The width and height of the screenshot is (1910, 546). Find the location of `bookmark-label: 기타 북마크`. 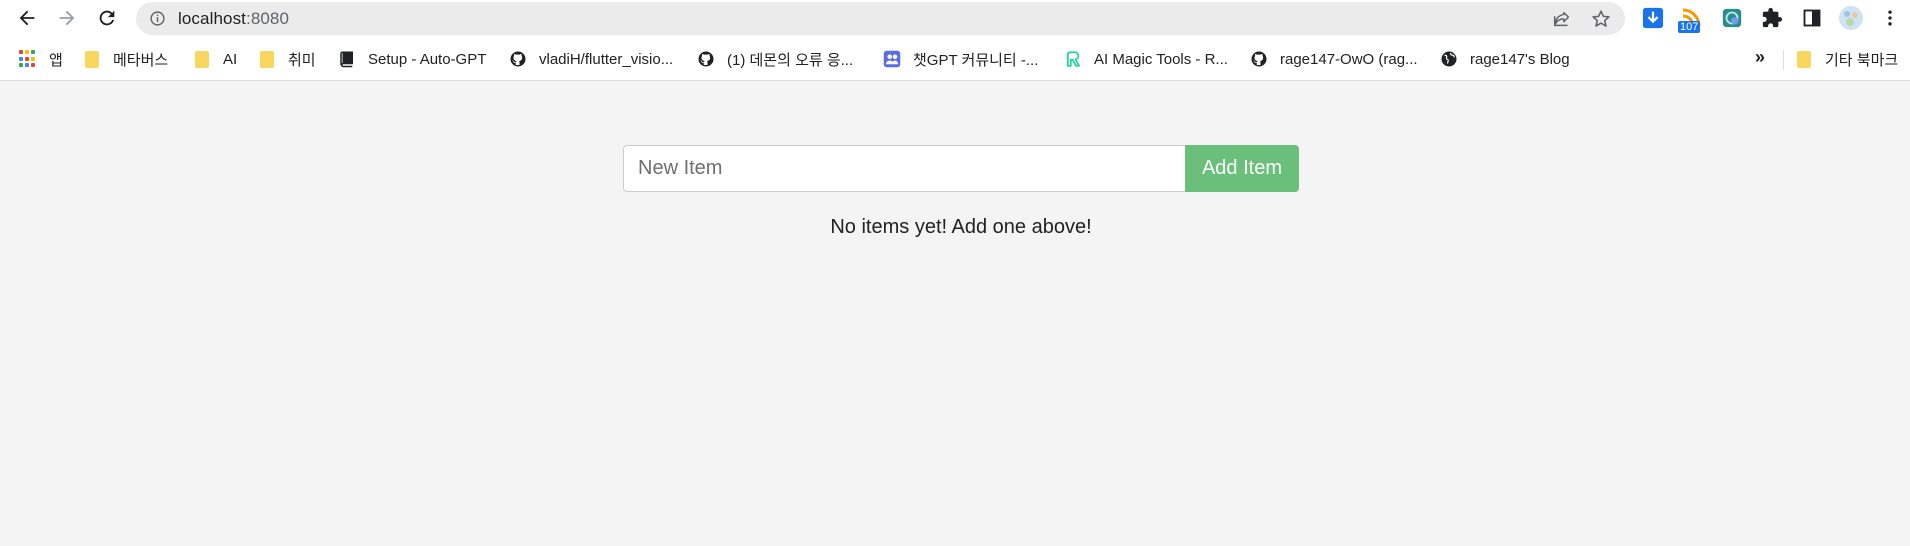

bookmark-label: 기타 북마크 is located at coordinates (1862, 60).